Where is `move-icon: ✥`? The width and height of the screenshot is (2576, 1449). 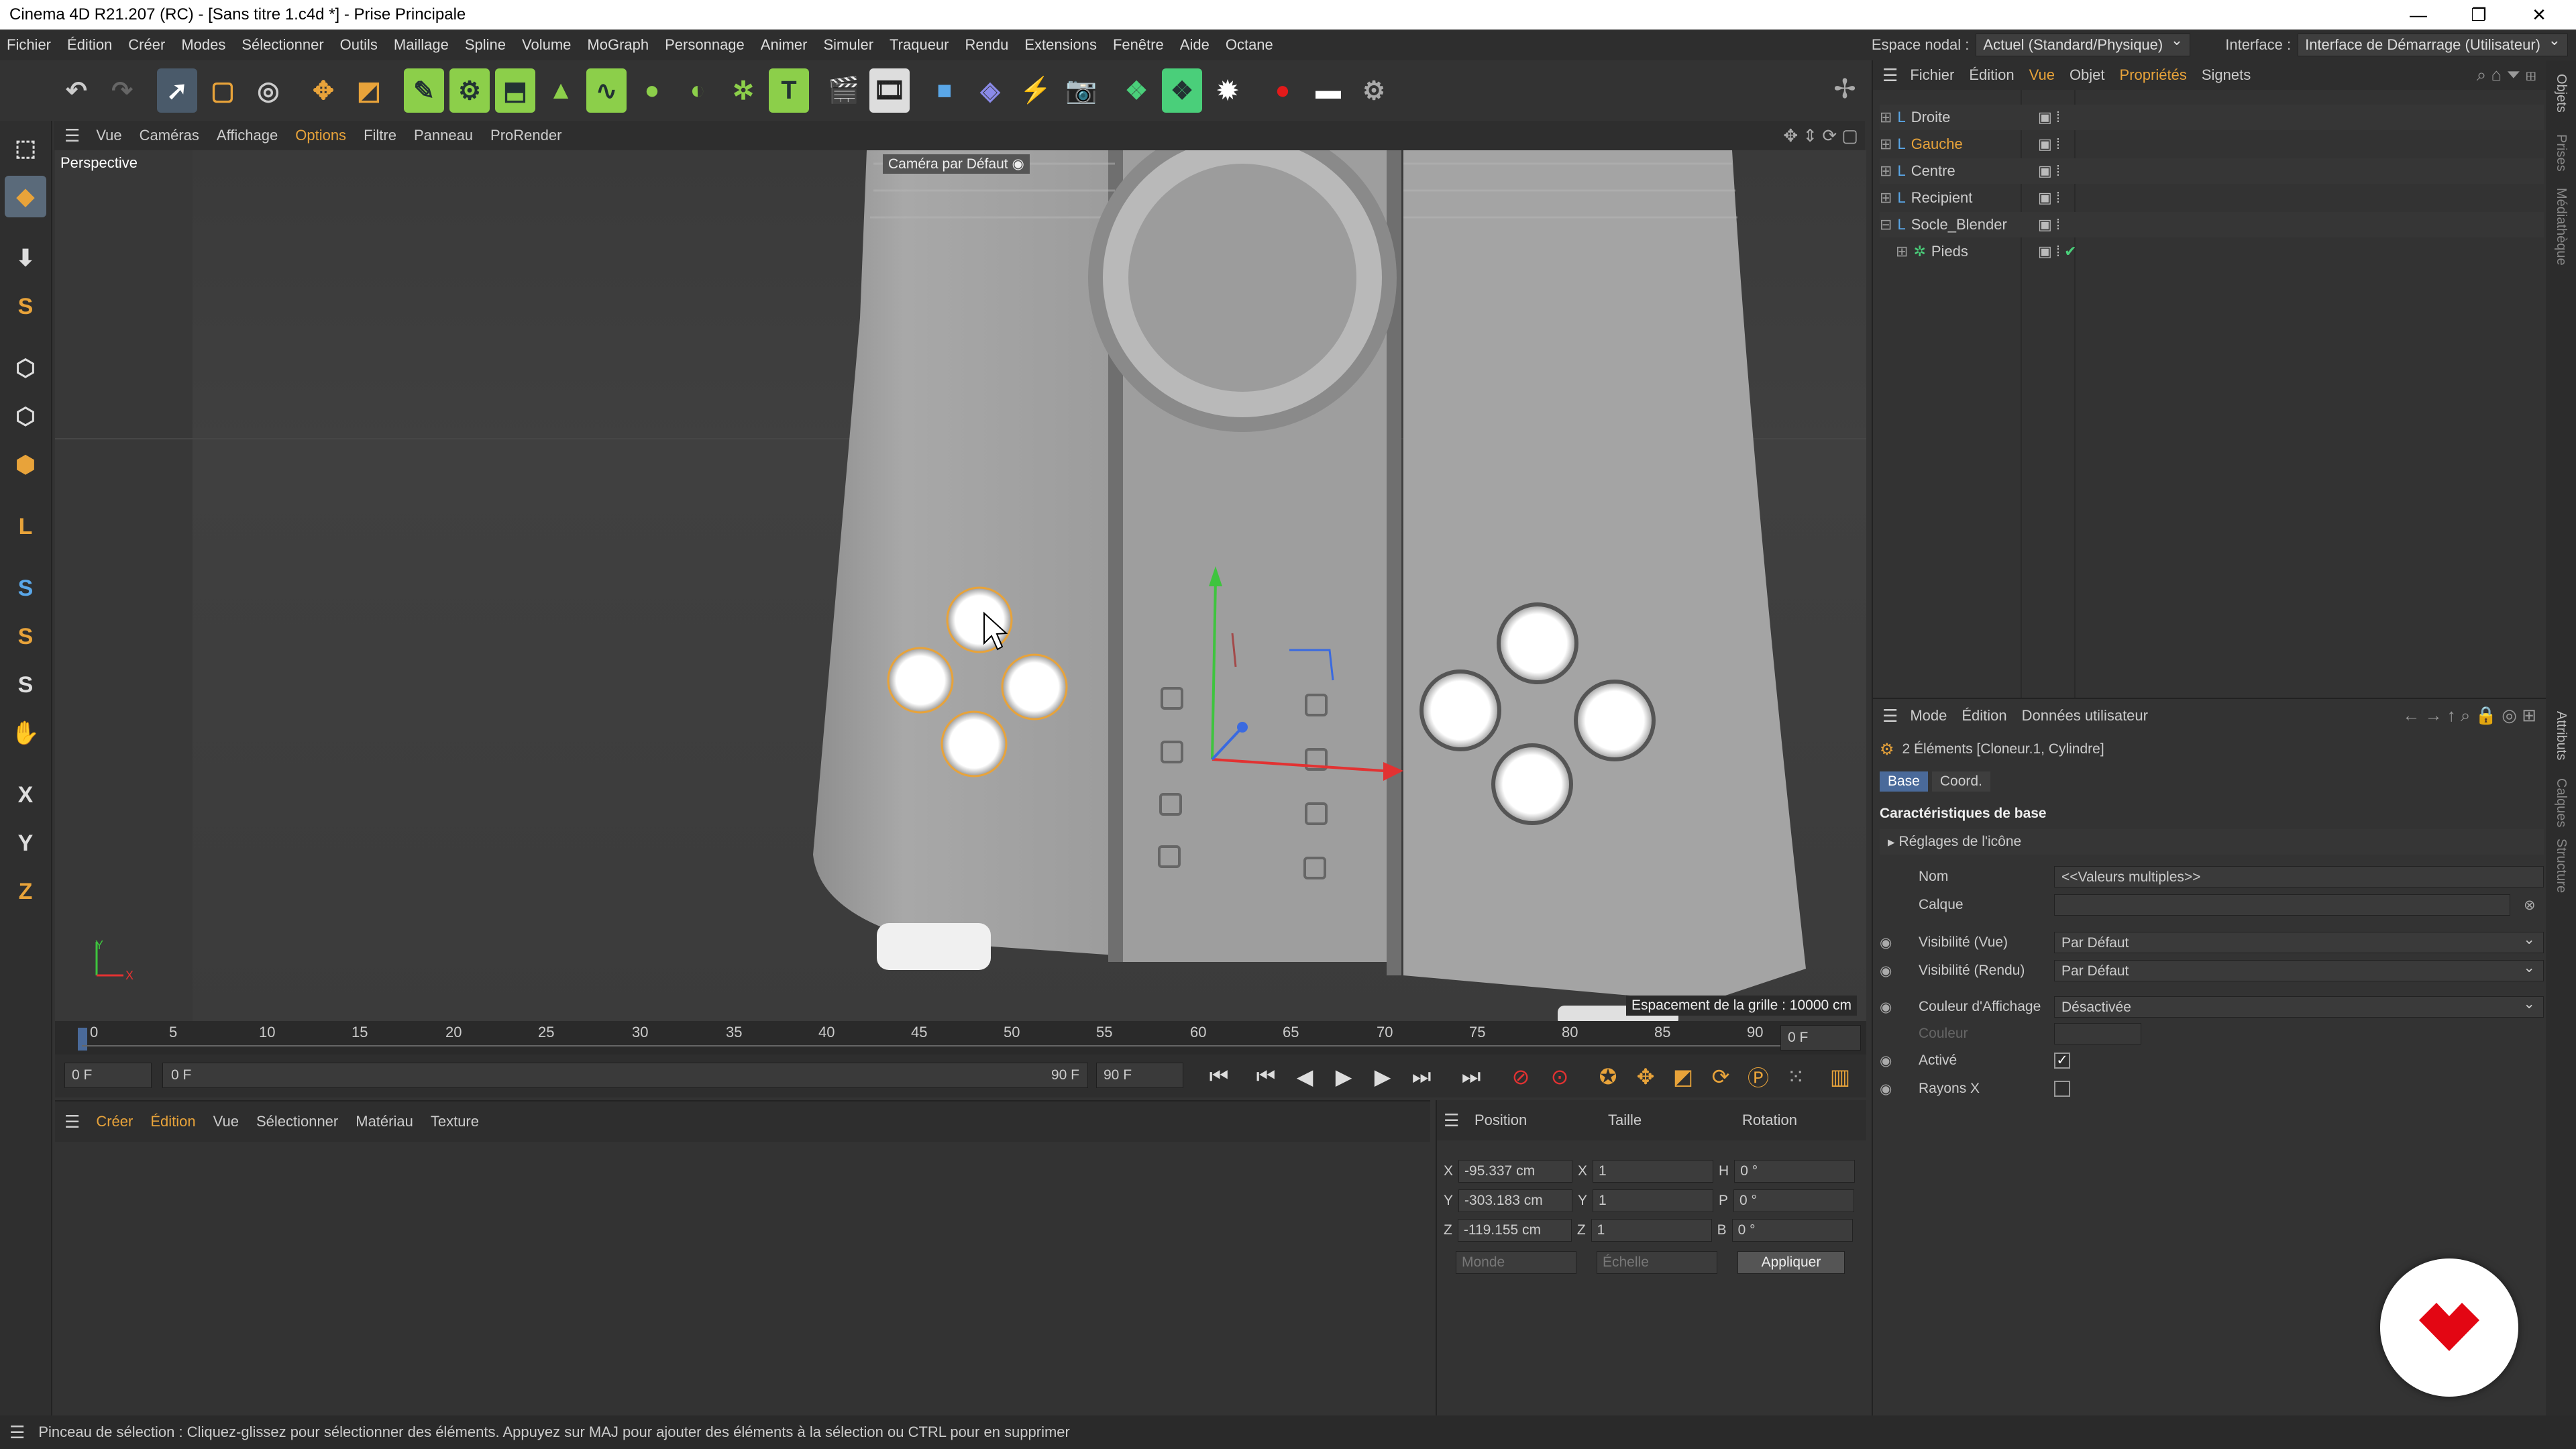 move-icon: ✥ is located at coordinates (323, 90).